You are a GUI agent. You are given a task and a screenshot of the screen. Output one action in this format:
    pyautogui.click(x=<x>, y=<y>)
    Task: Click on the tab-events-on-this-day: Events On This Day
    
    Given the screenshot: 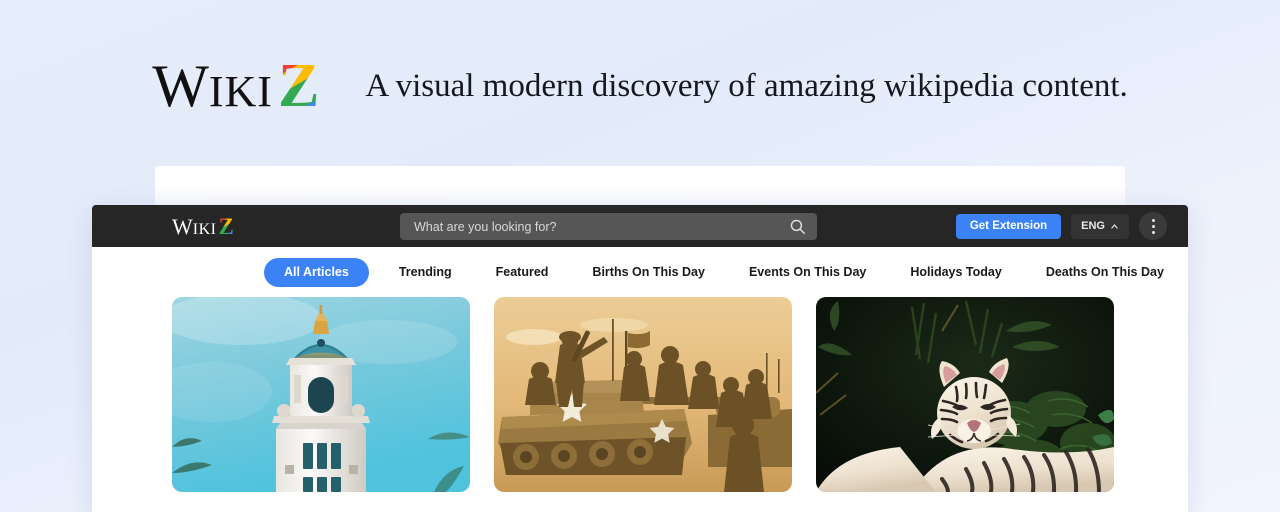 What is the action you would take?
    pyautogui.click(x=807, y=272)
    